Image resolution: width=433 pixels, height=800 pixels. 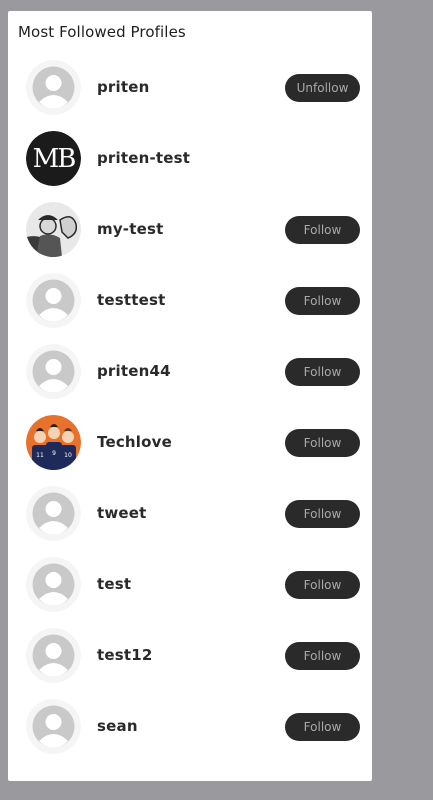 I want to click on profile-row: priten Unfollow, so click(x=190, y=88).